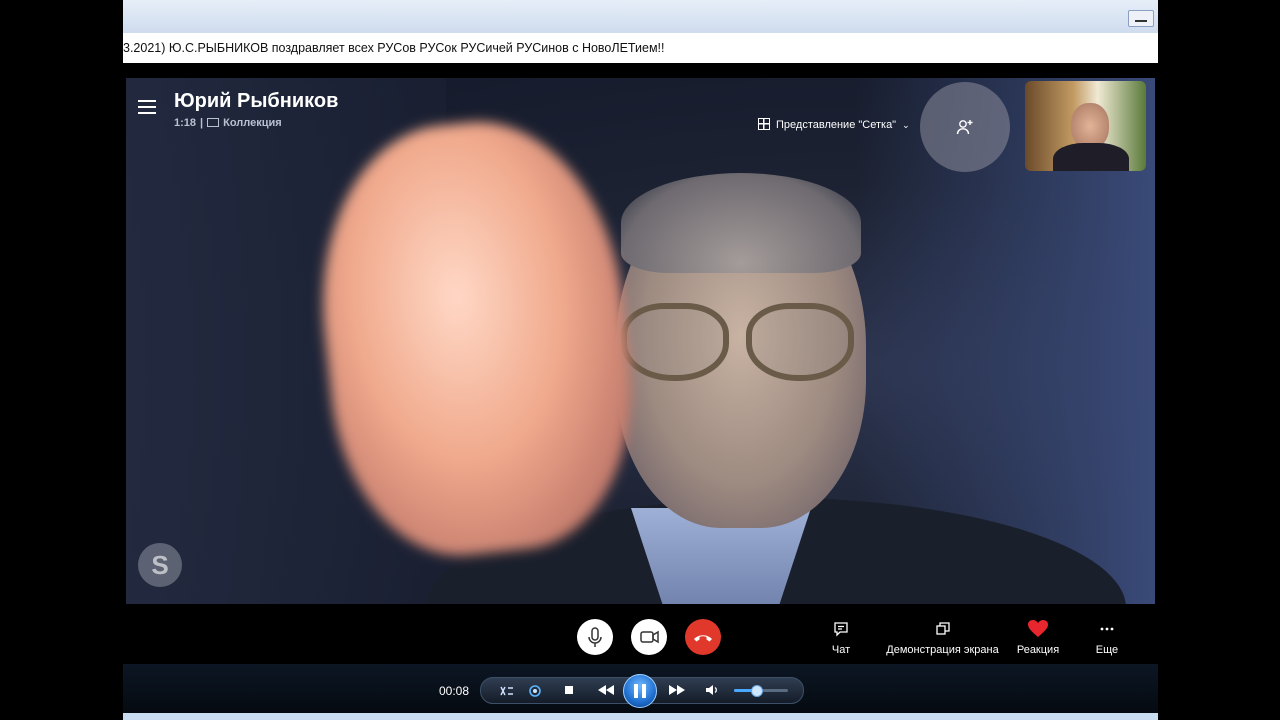  Describe the element at coordinates (756, 691) in the screenshot. I see `volume-knob` at that location.